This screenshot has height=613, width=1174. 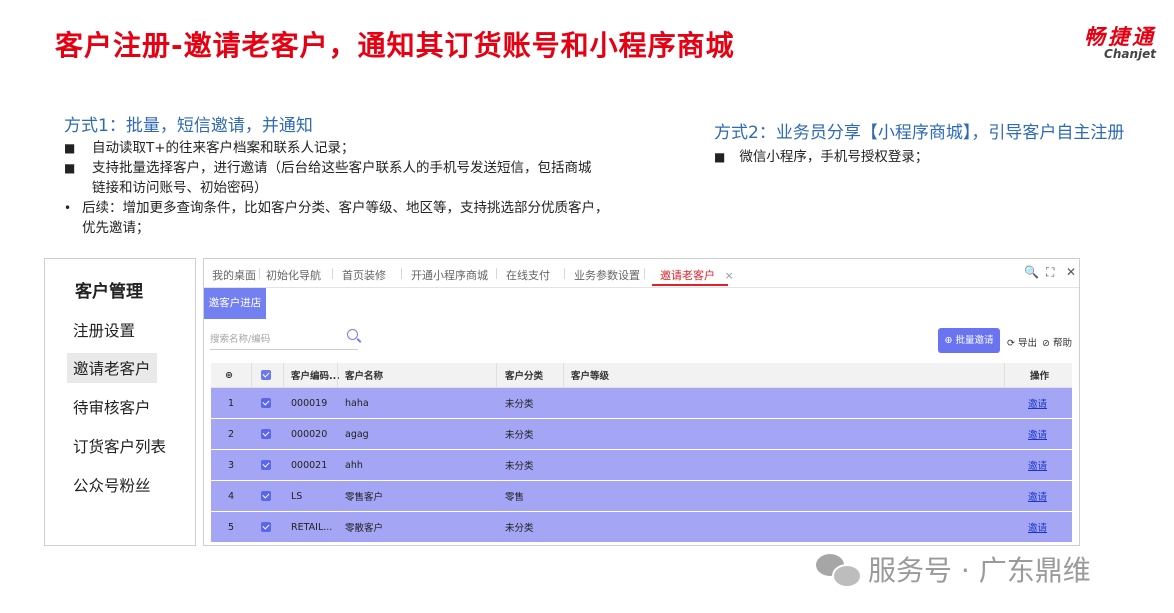 I want to click on slide-title: 客户注册-邀请老客户，通知其订货账号和小程序商城, so click(x=395, y=45).